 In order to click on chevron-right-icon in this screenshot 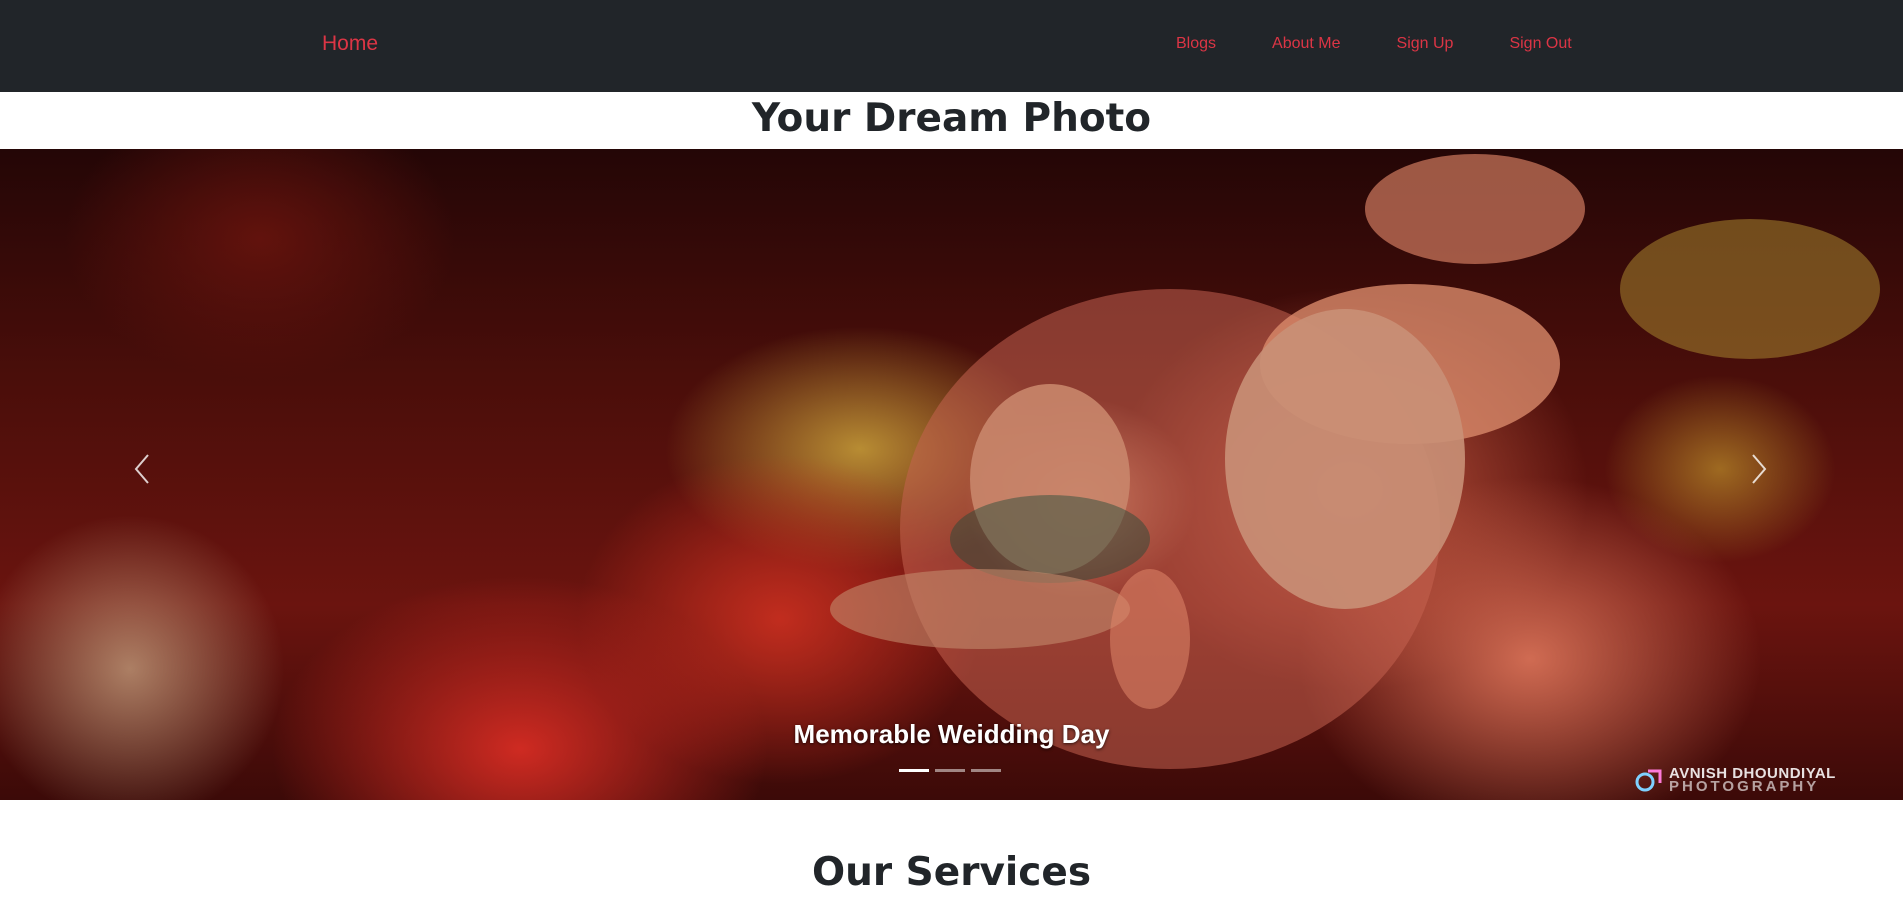, I will do `click(1759, 469)`.